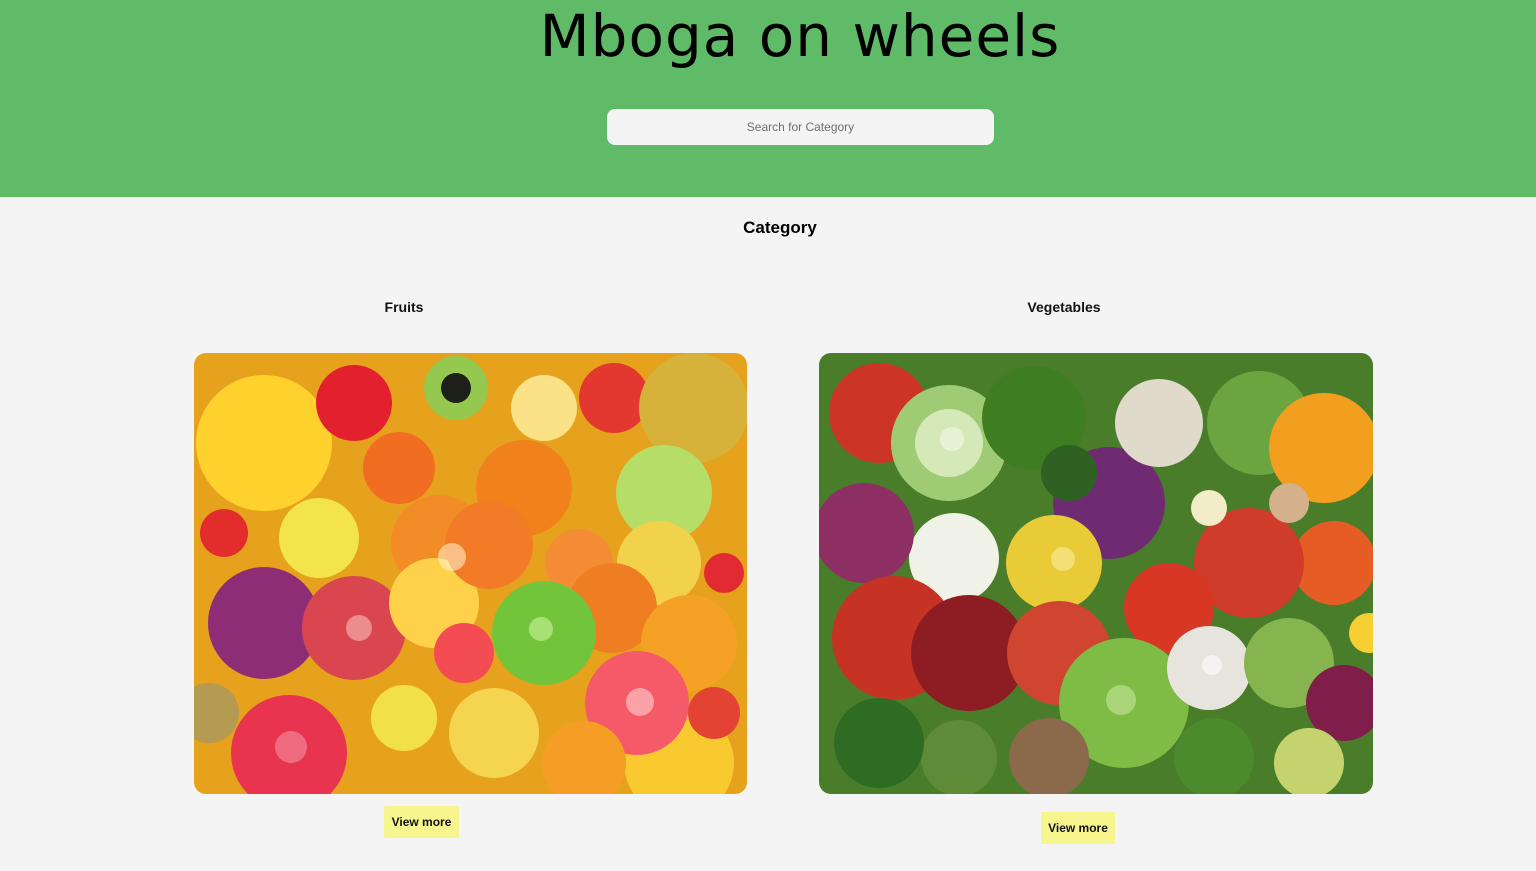 Image resolution: width=1536 pixels, height=871 pixels. I want to click on search-input, so click(800, 127).